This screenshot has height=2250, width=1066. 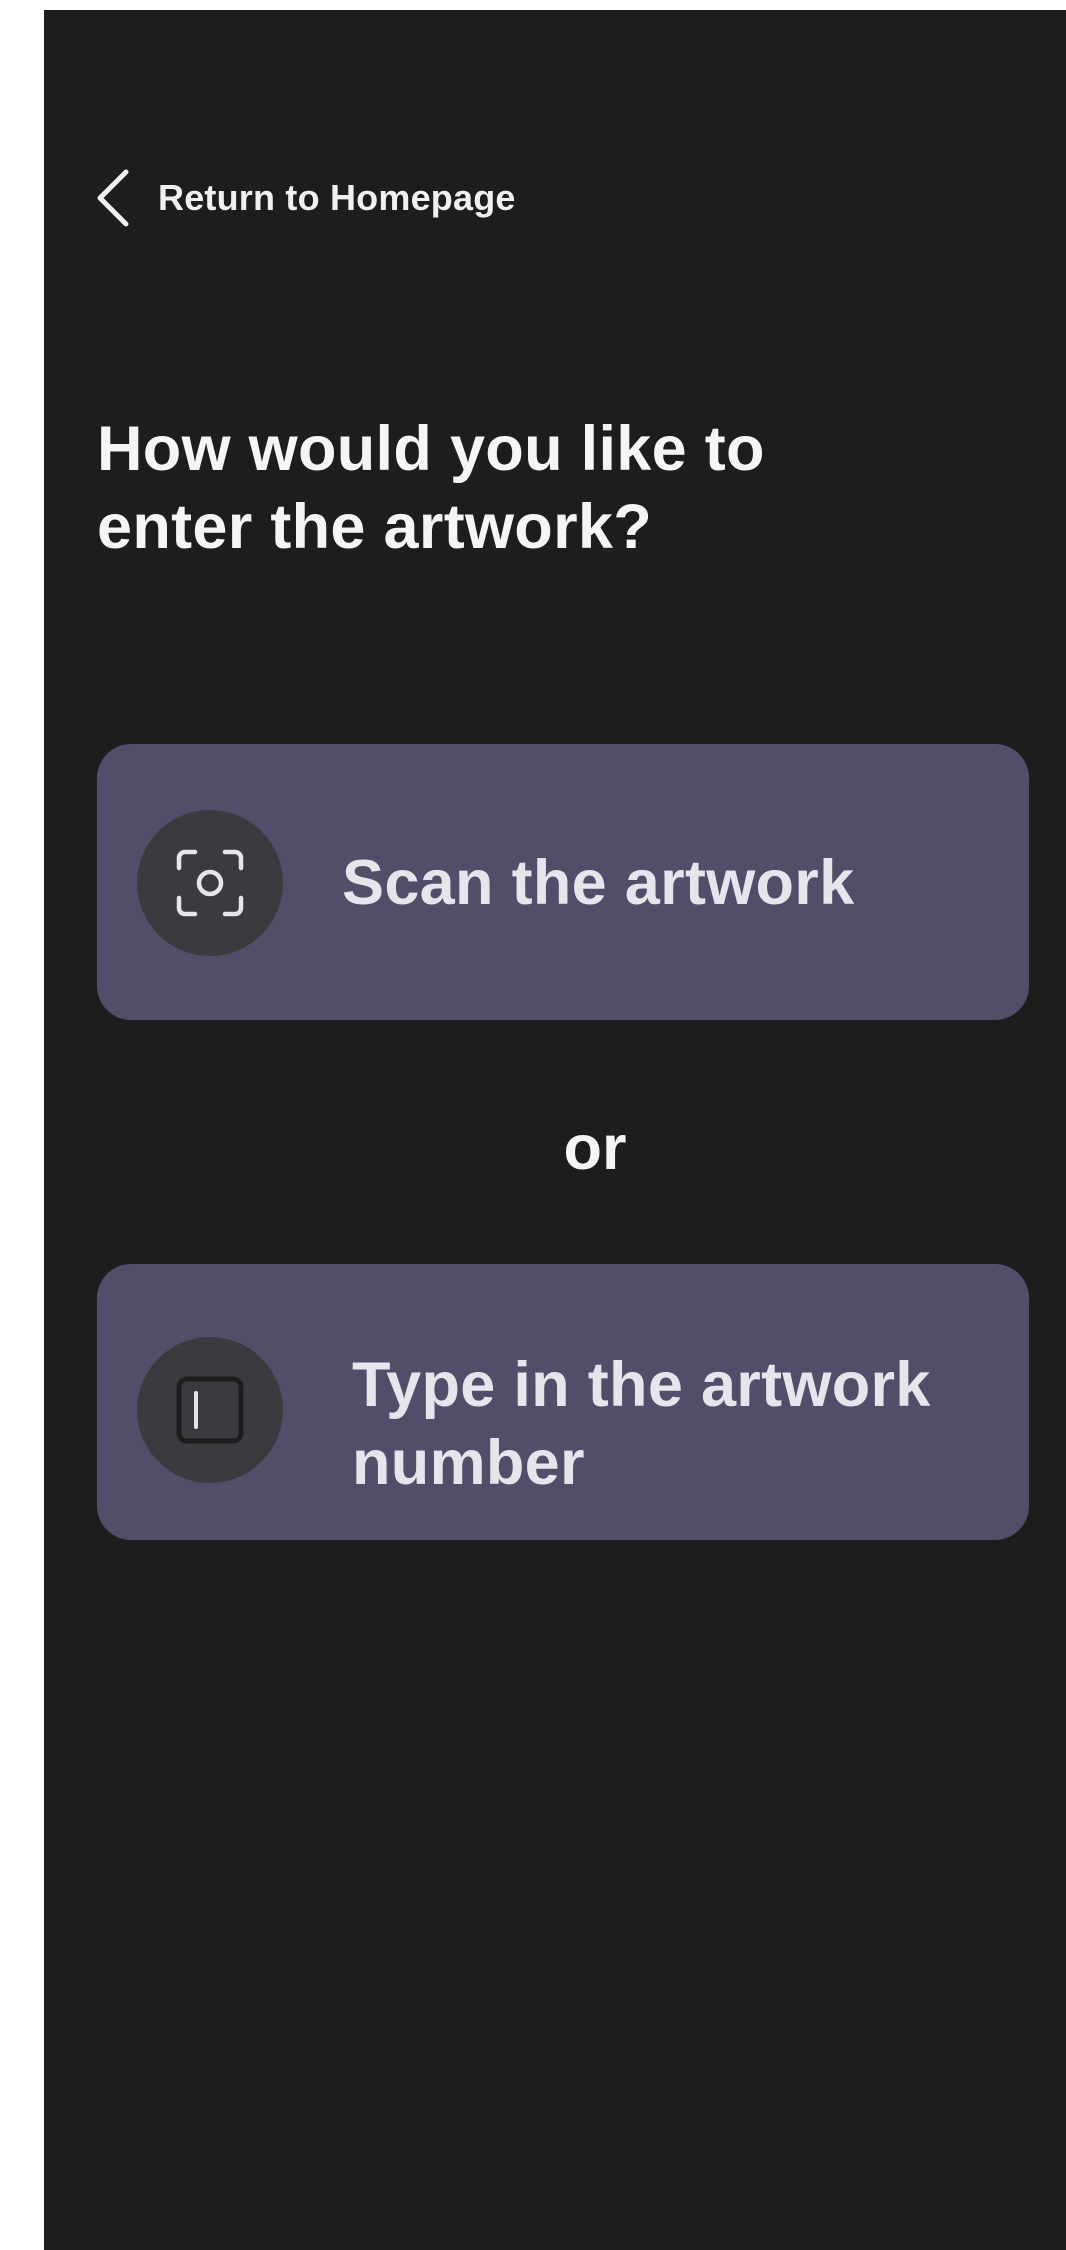 What do you see at coordinates (337, 197) in the screenshot?
I see `return-to-homepage-label: Return to Homepage` at bounding box center [337, 197].